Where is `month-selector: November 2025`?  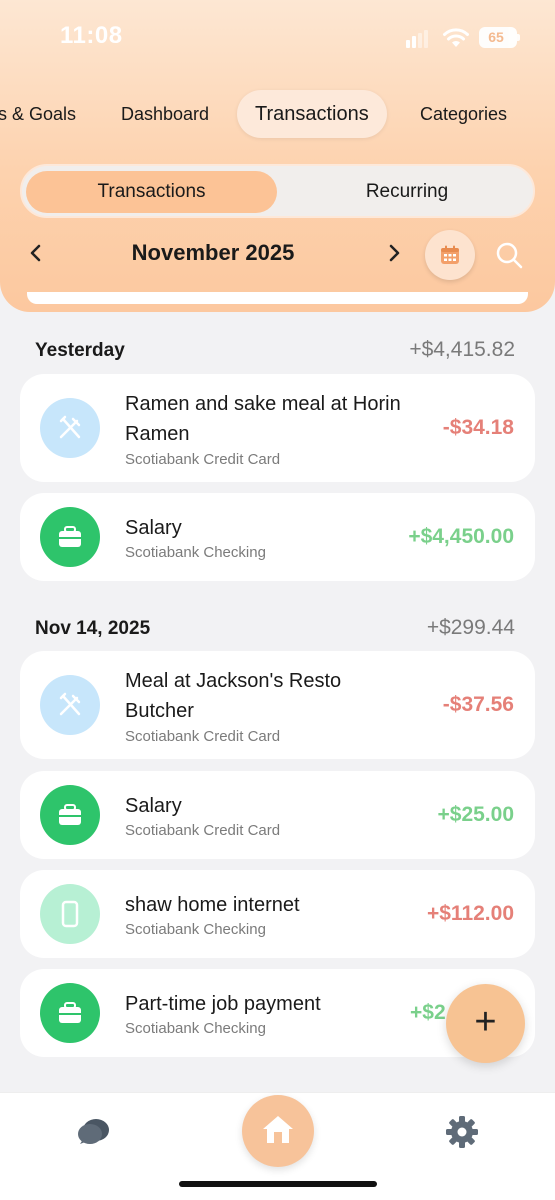 month-selector: November 2025 is located at coordinates (277, 254).